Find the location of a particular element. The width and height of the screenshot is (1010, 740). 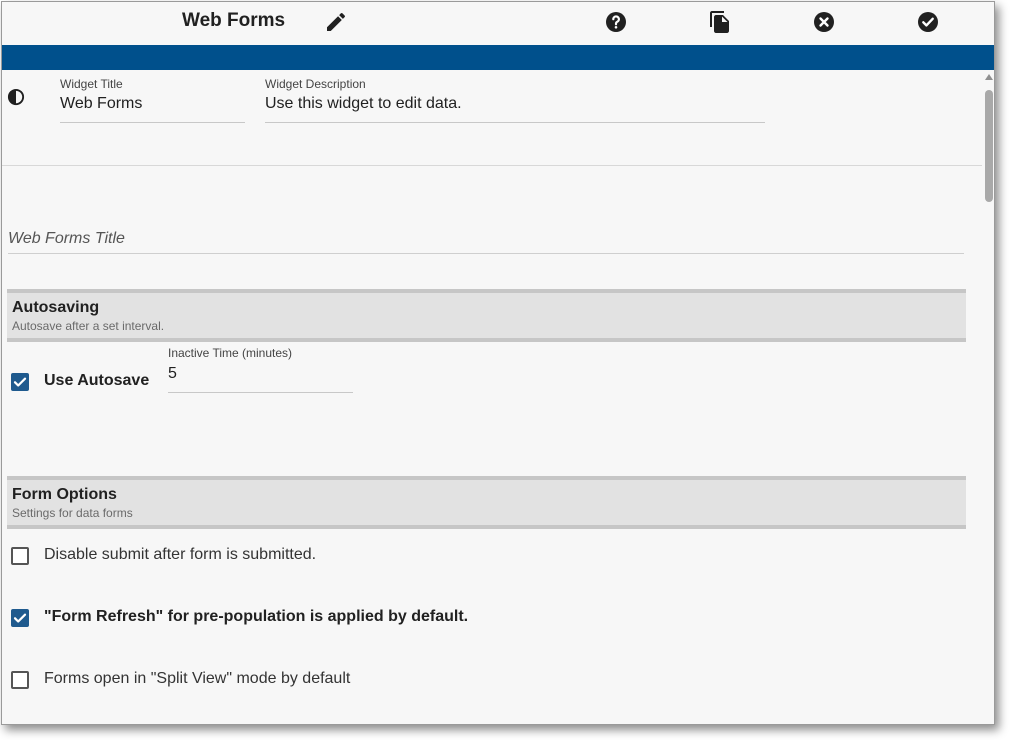

copy-icon is located at coordinates (720, 22).